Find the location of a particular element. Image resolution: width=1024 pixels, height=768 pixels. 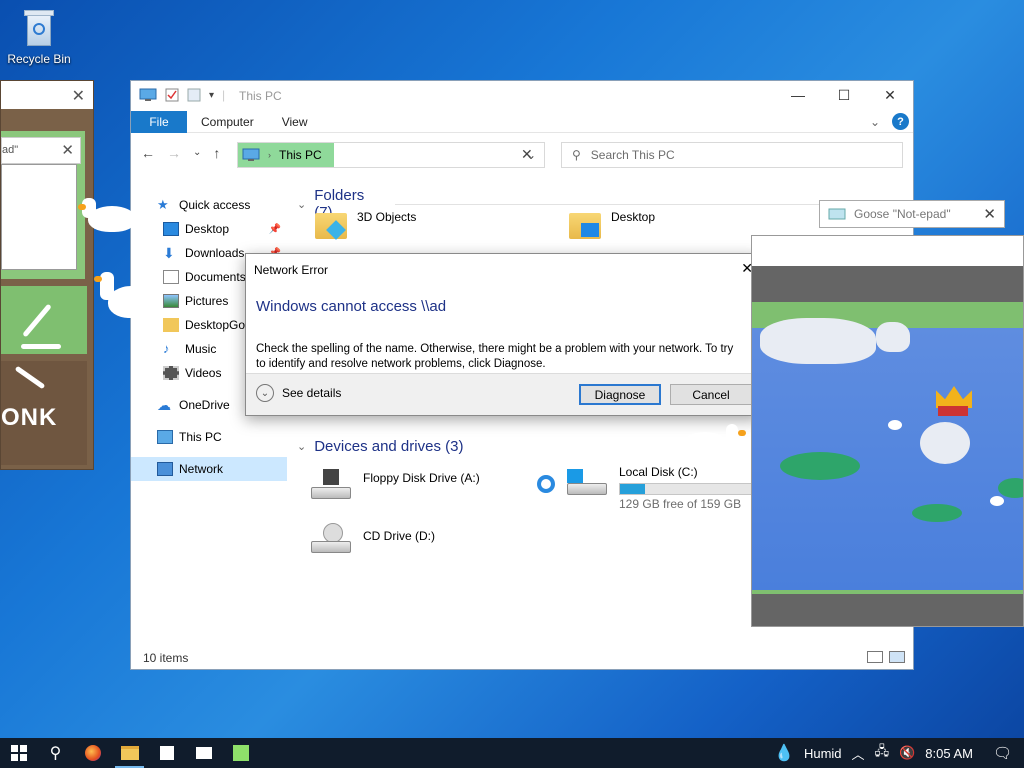

sync-status-icon is located at coordinates (546, 484).